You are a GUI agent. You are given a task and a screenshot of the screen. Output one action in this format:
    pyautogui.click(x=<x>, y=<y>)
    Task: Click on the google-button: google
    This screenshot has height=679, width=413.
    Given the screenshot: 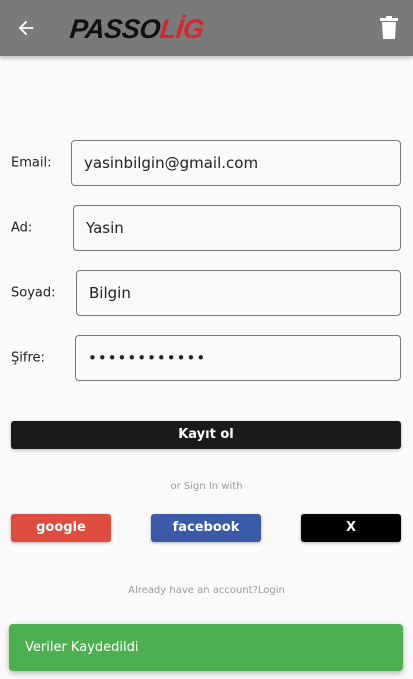 What is the action you would take?
    pyautogui.click(x=61, y=528)
    